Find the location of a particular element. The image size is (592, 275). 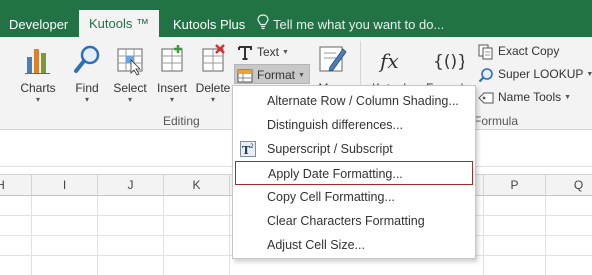

delete-icon is located at coordinates (213, 60).